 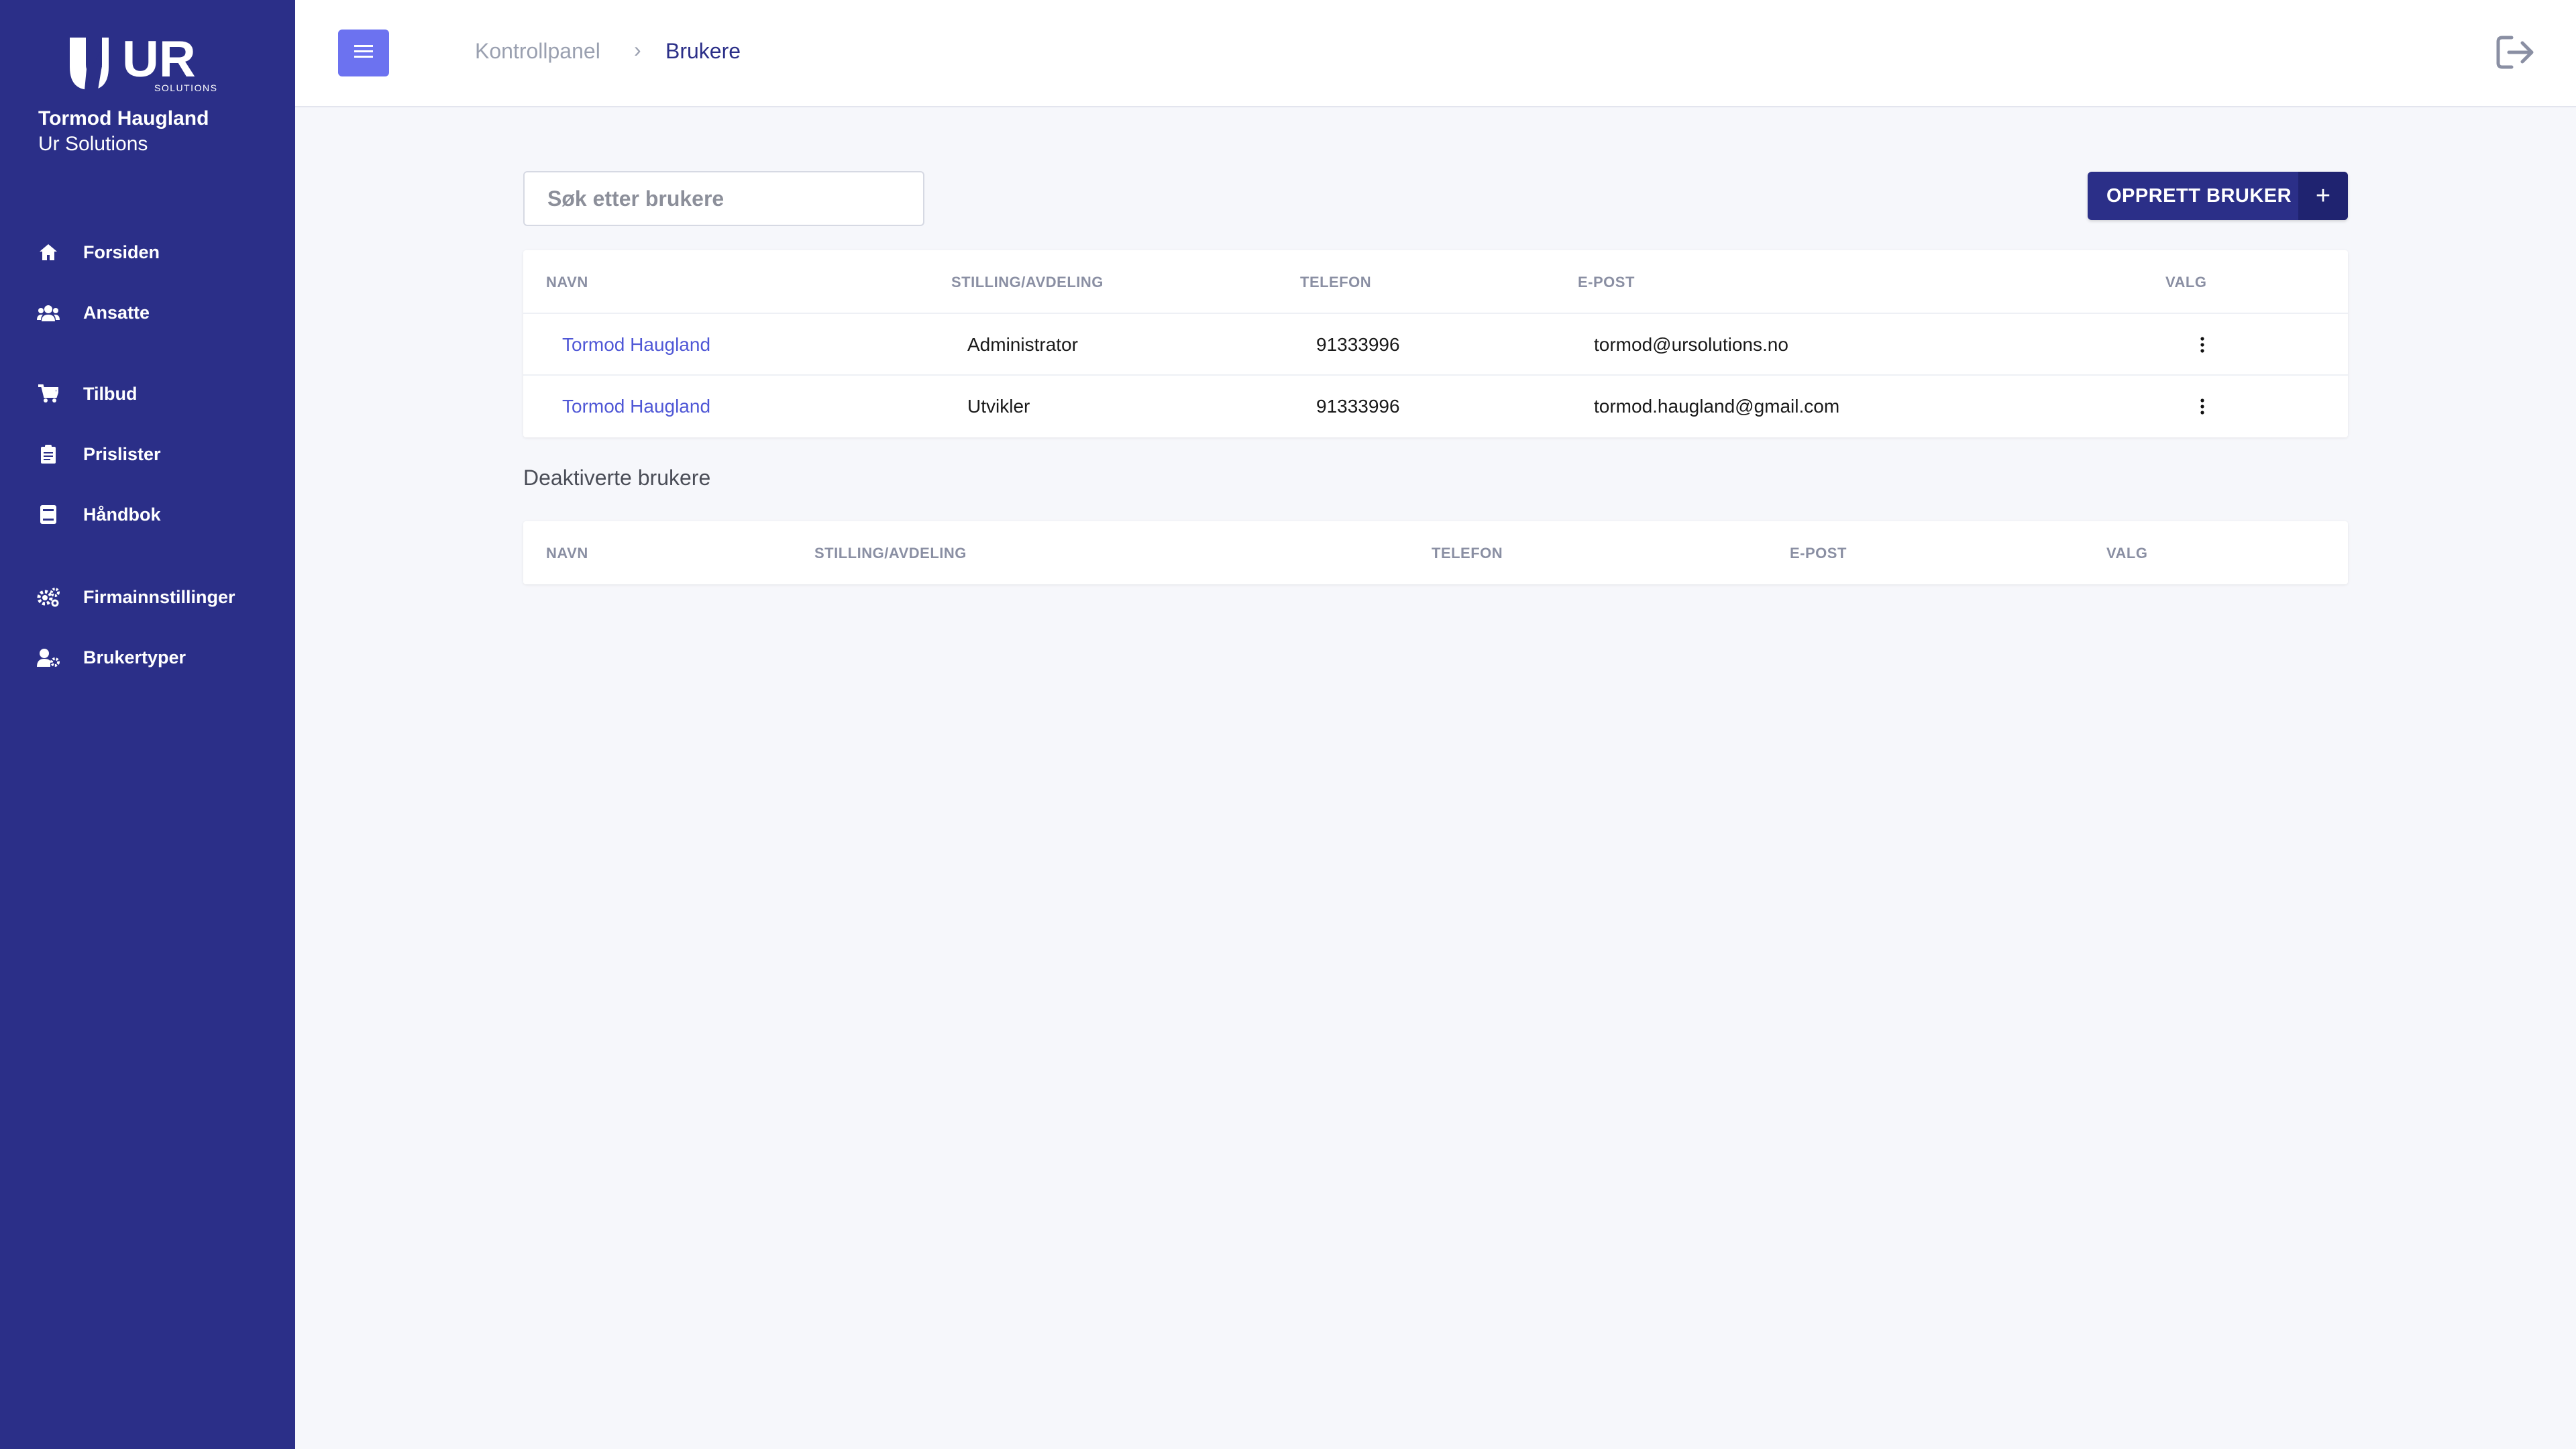 I want to click on home-icon, so click(x=48, y=252).